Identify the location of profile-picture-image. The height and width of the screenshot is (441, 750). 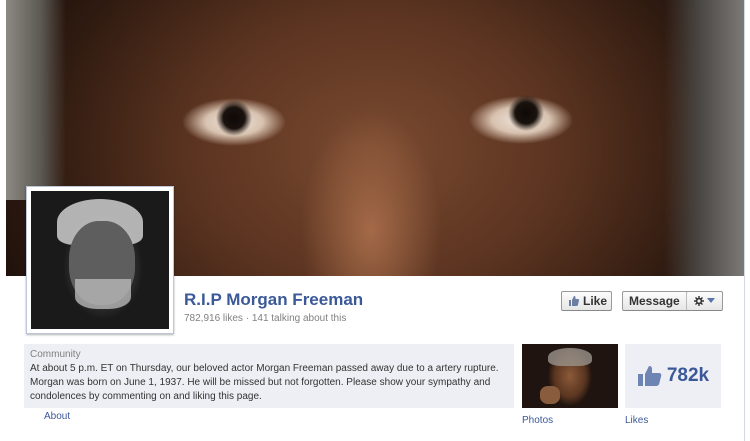
(100, 260).